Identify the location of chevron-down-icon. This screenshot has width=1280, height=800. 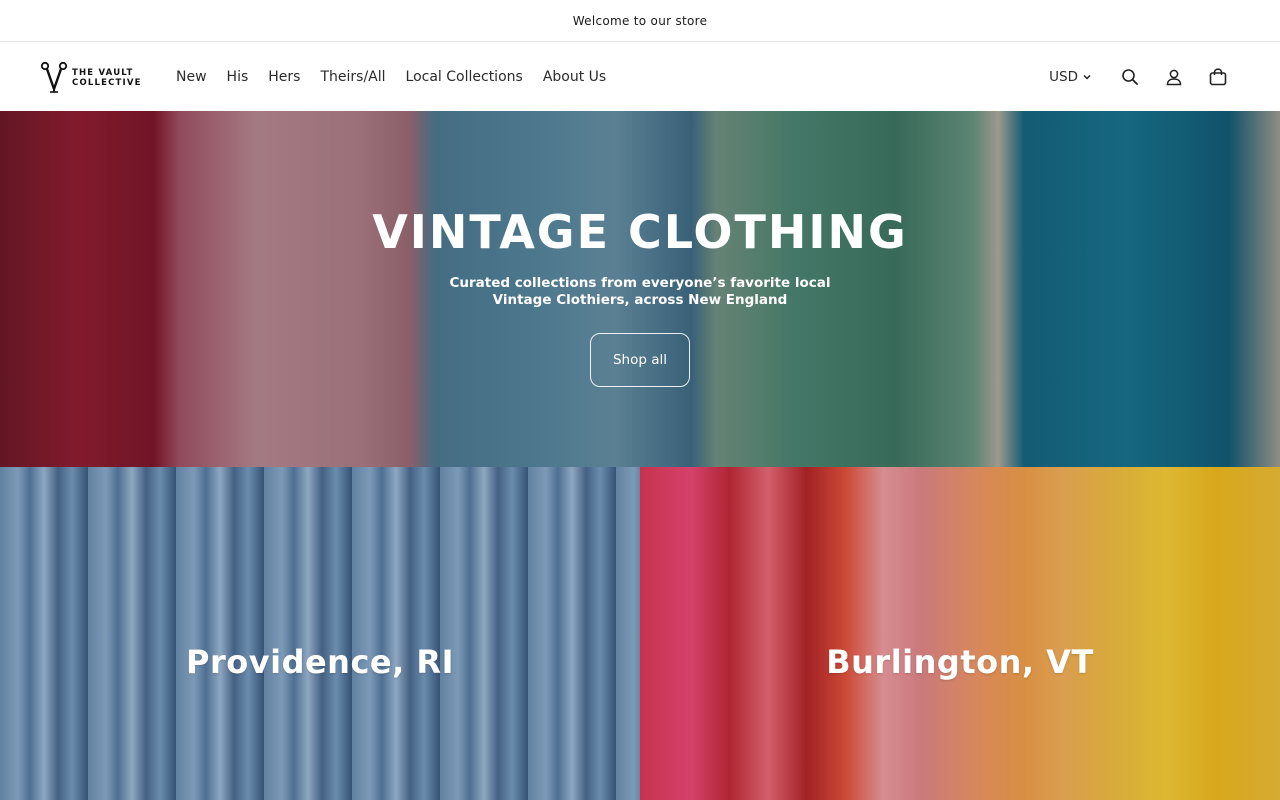
(1087, 77).